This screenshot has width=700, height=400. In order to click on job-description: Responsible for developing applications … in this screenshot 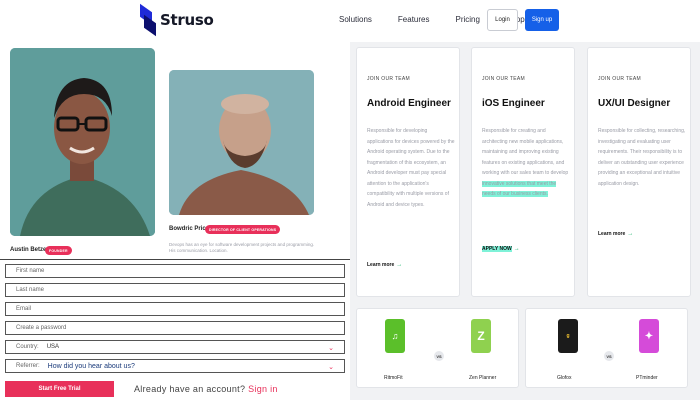, I will do `click(411, 168)`.